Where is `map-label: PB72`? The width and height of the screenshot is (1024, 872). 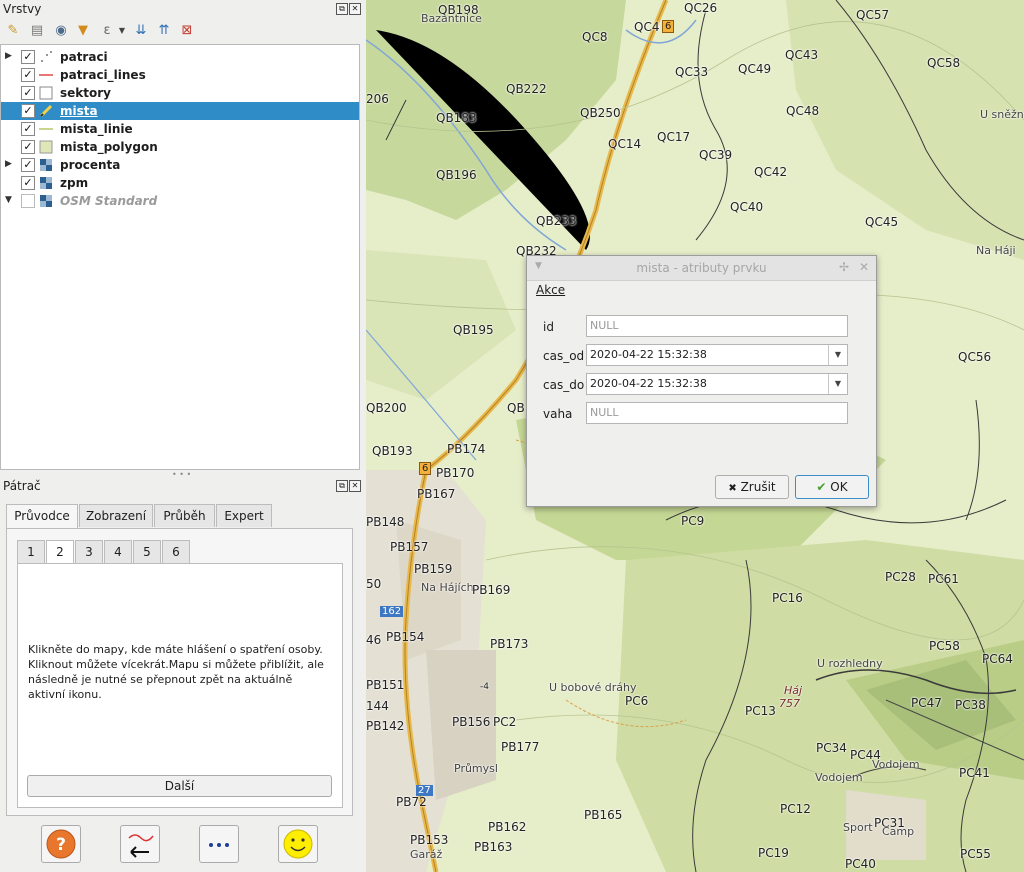
map-label: PB72 is located at coordinates (411, 802).